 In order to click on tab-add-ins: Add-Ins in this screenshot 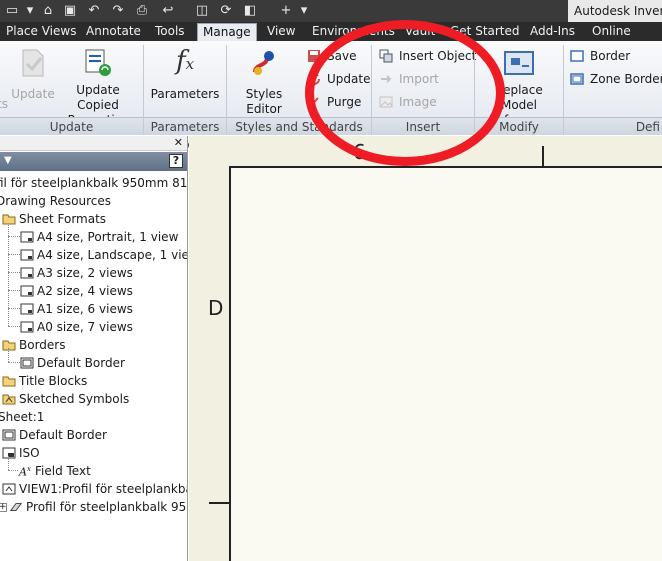, I will do `click(552, 31)`.